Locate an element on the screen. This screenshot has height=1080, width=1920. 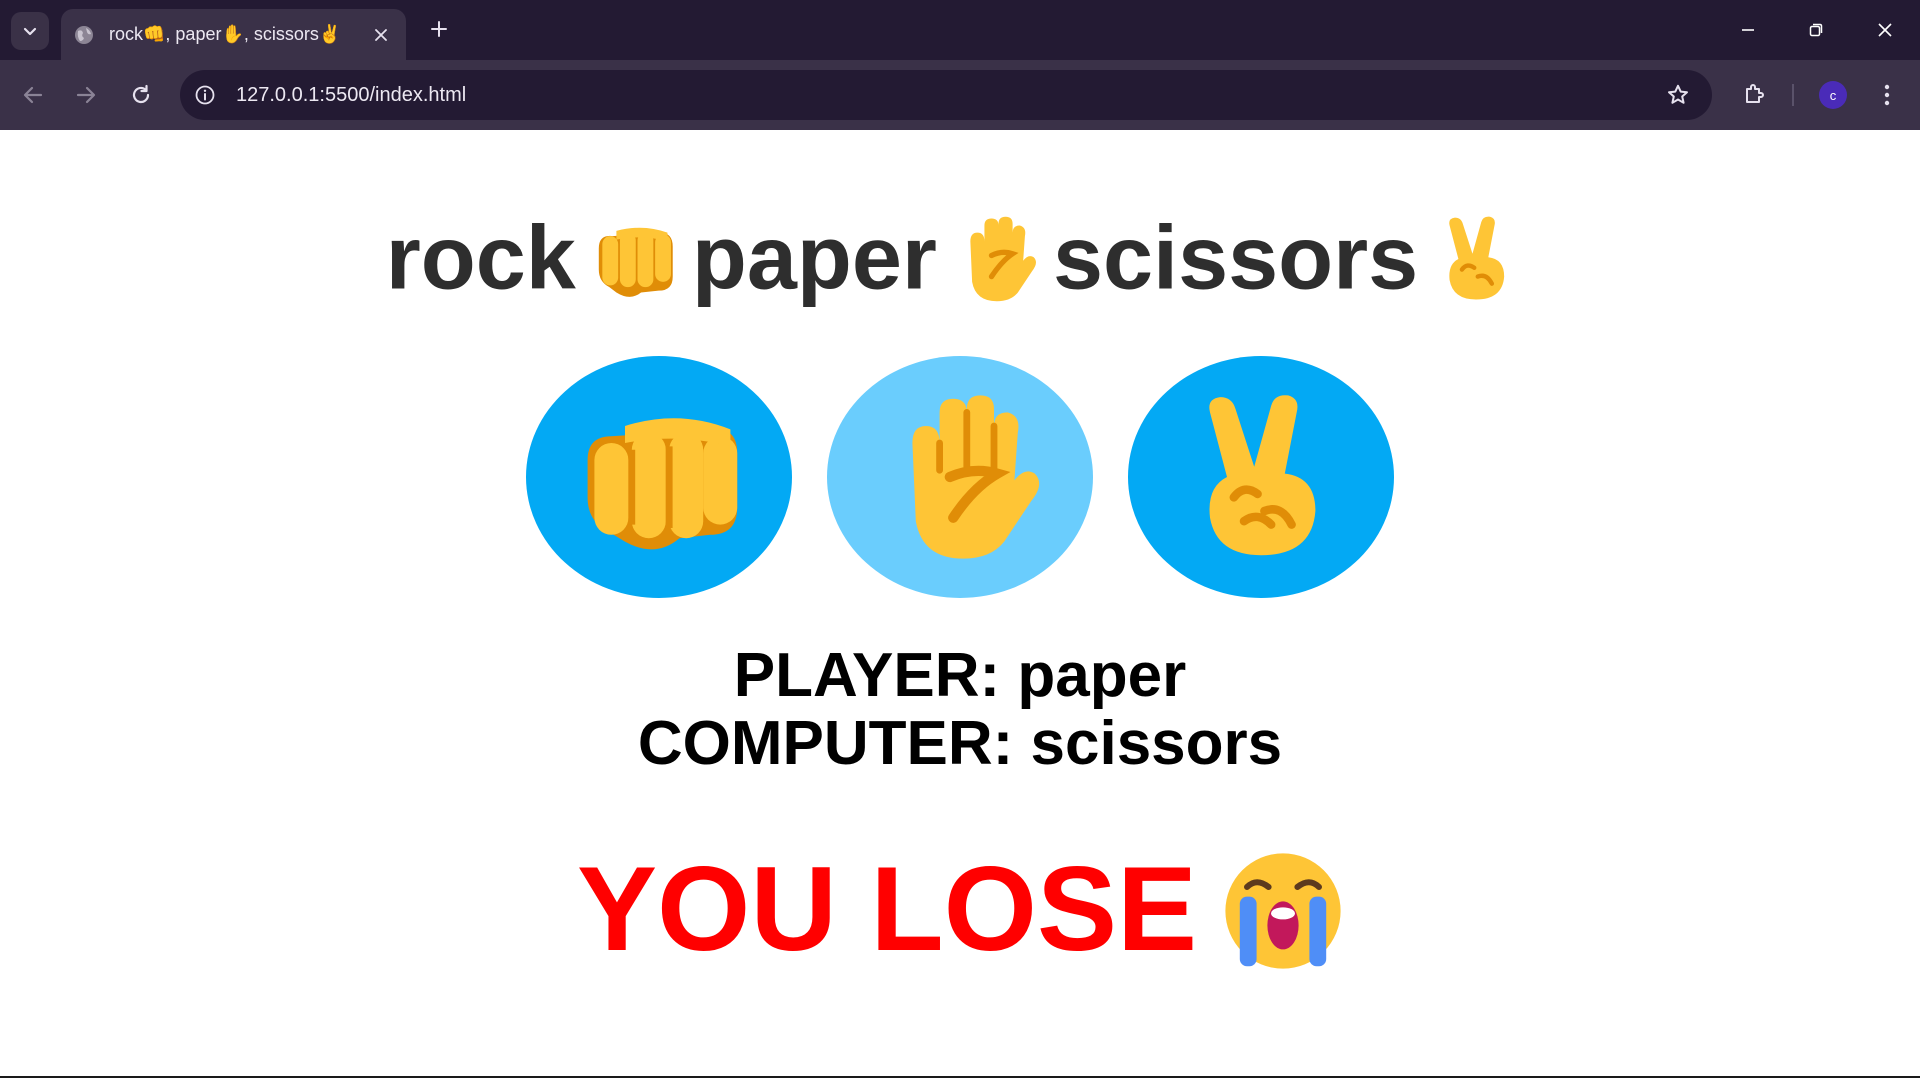
chevron-down-icon is located at coordinates (30, 31).